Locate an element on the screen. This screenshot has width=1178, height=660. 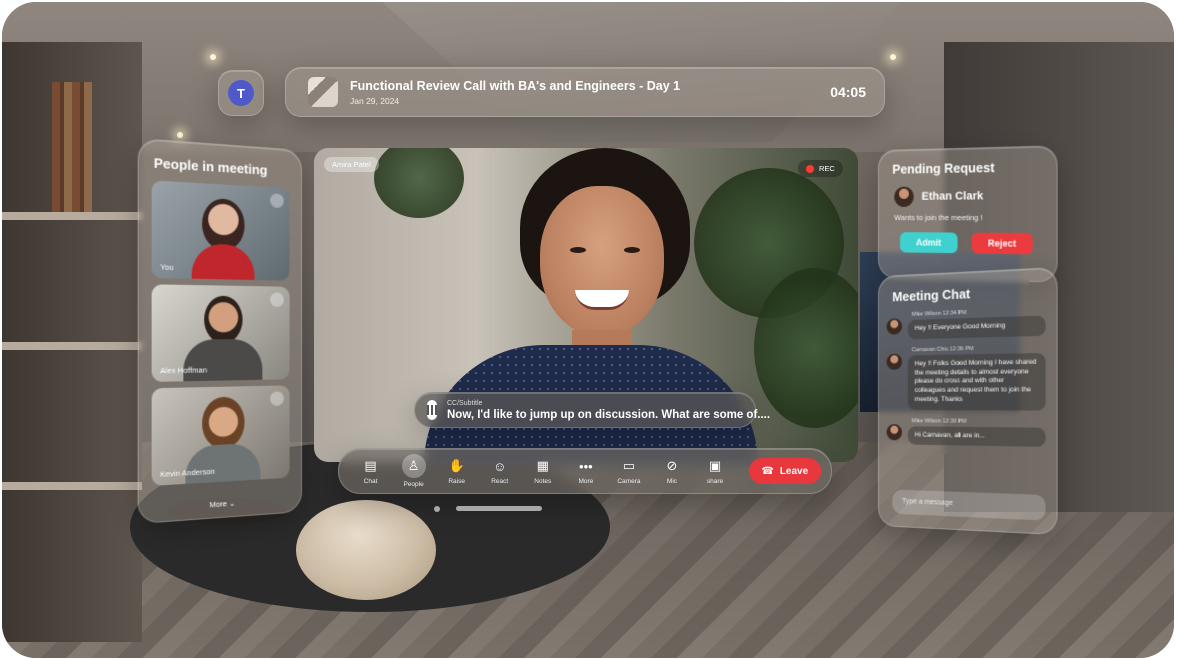
camera-label: Camera is located at coordinates (629, 481).